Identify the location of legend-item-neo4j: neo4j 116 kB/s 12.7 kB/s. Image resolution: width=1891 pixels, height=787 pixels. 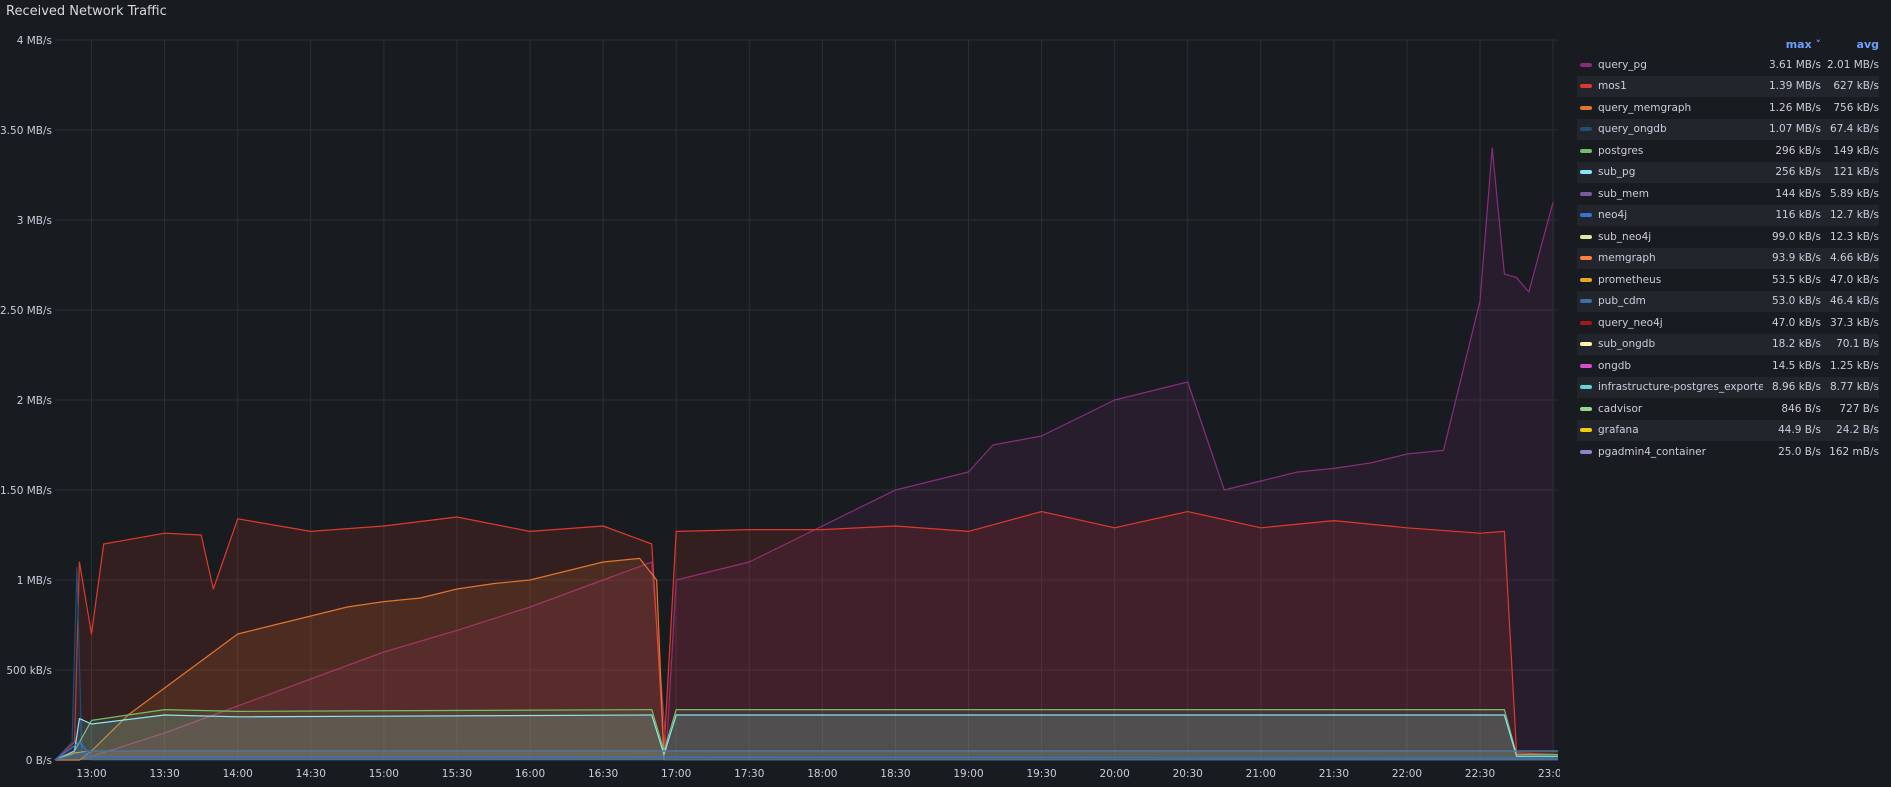
(1728, 215).